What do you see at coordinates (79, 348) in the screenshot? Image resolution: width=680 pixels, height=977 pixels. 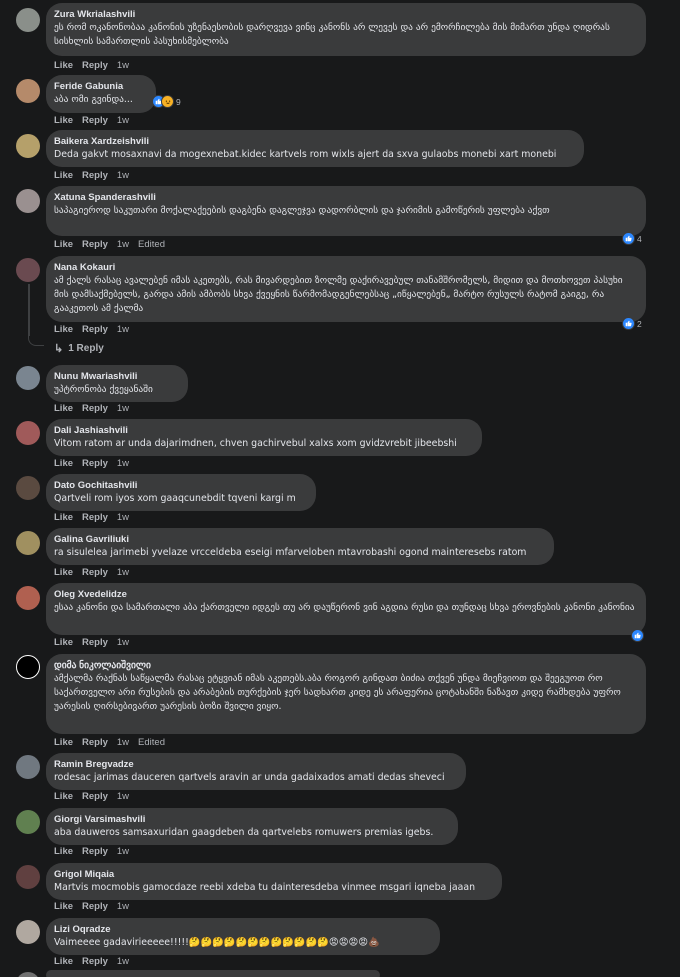 I see `view-replies-link: ↳ 1 Reply` at bounding box center [79, 348].